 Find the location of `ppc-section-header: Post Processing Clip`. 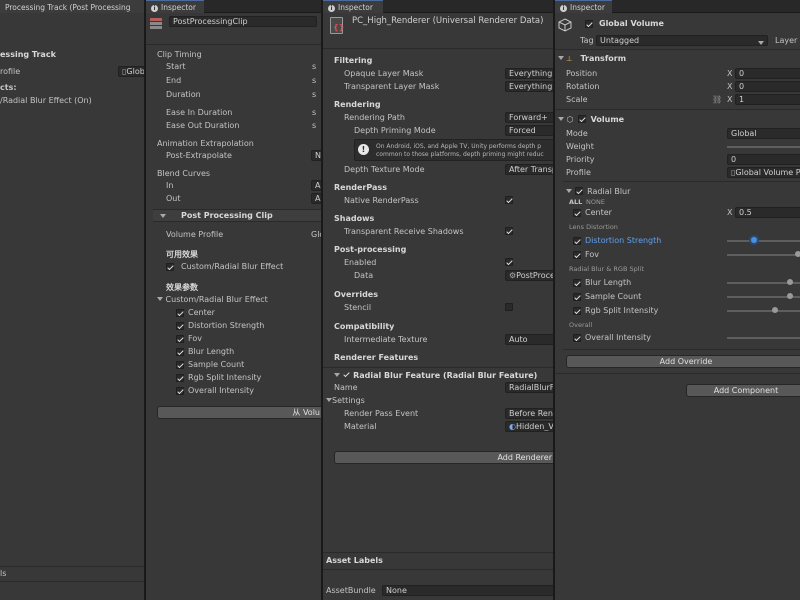

ppc-section-header: Post Processing Clip is located at coordinates (237, 215).